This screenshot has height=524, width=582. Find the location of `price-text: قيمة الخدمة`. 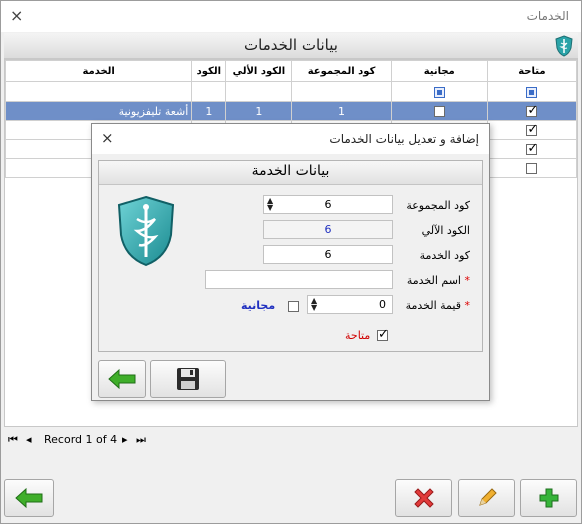

price-text: قيمة الخدمة is located at coordinates (433, 305).